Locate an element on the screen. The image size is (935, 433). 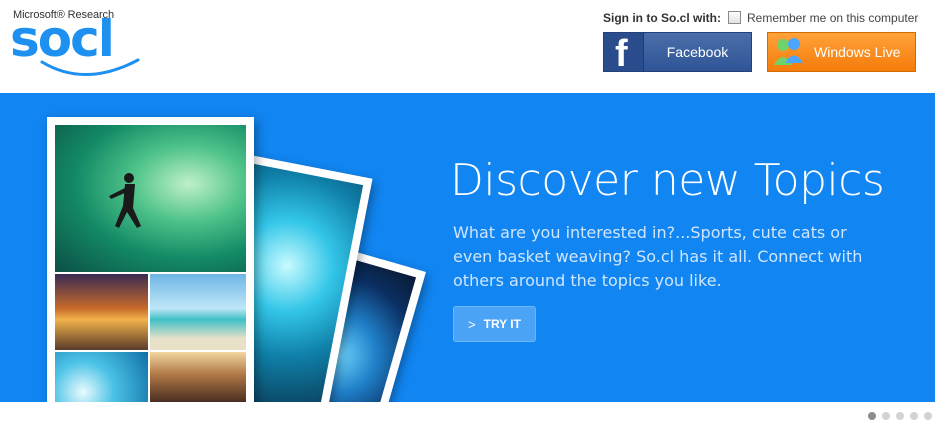
chevron-right-icon: > is located at coordinates (472, 324).